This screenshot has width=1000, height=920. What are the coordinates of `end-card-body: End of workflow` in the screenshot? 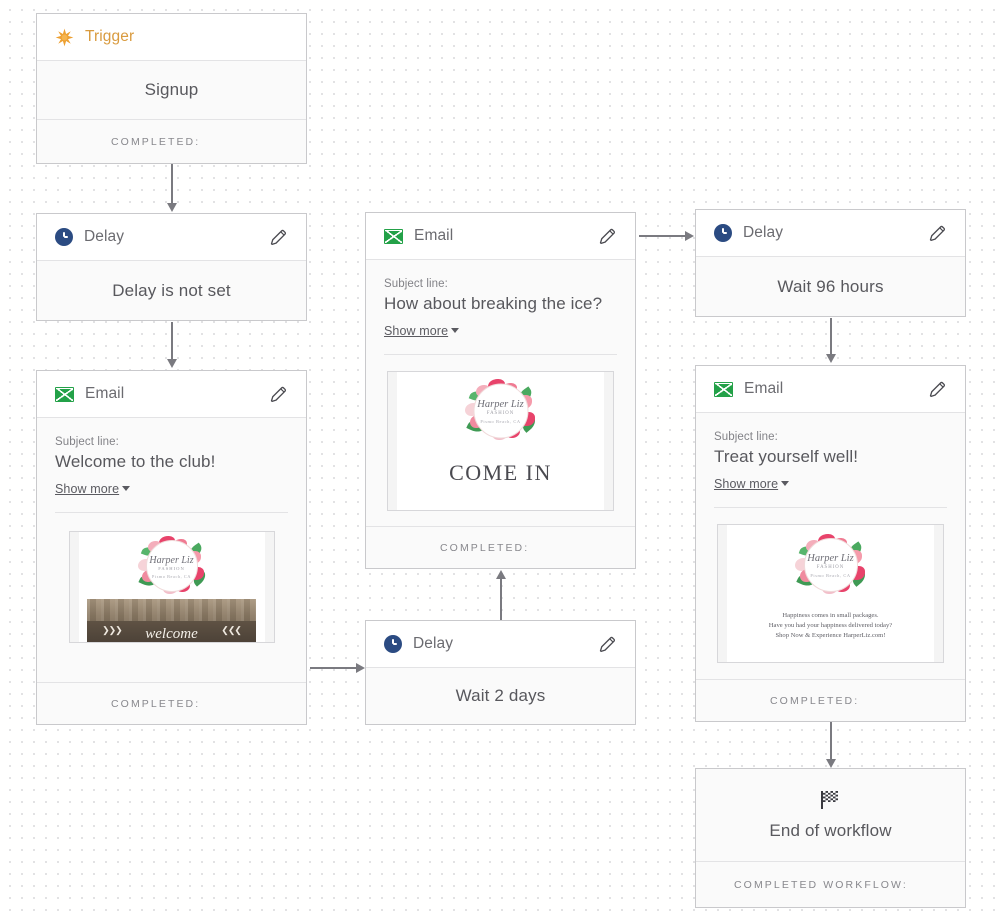 It's located at (830, 805).